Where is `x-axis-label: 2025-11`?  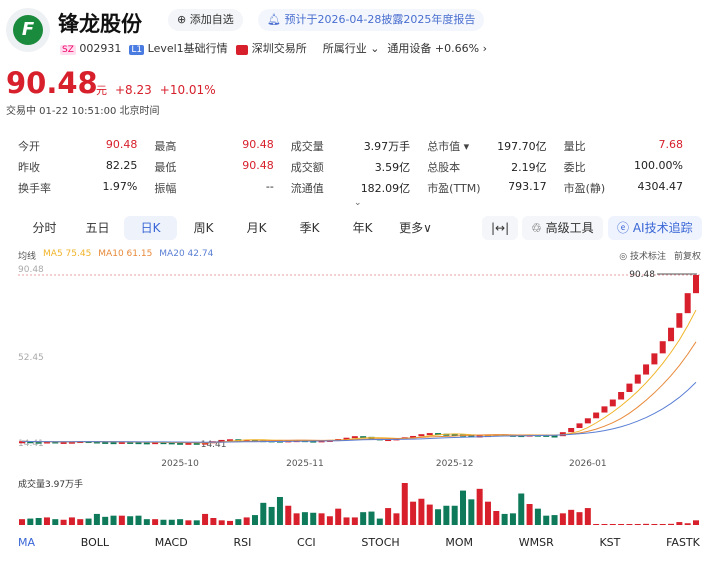 x-axis-label: 2025-11 is located at coordinates (305, 464).